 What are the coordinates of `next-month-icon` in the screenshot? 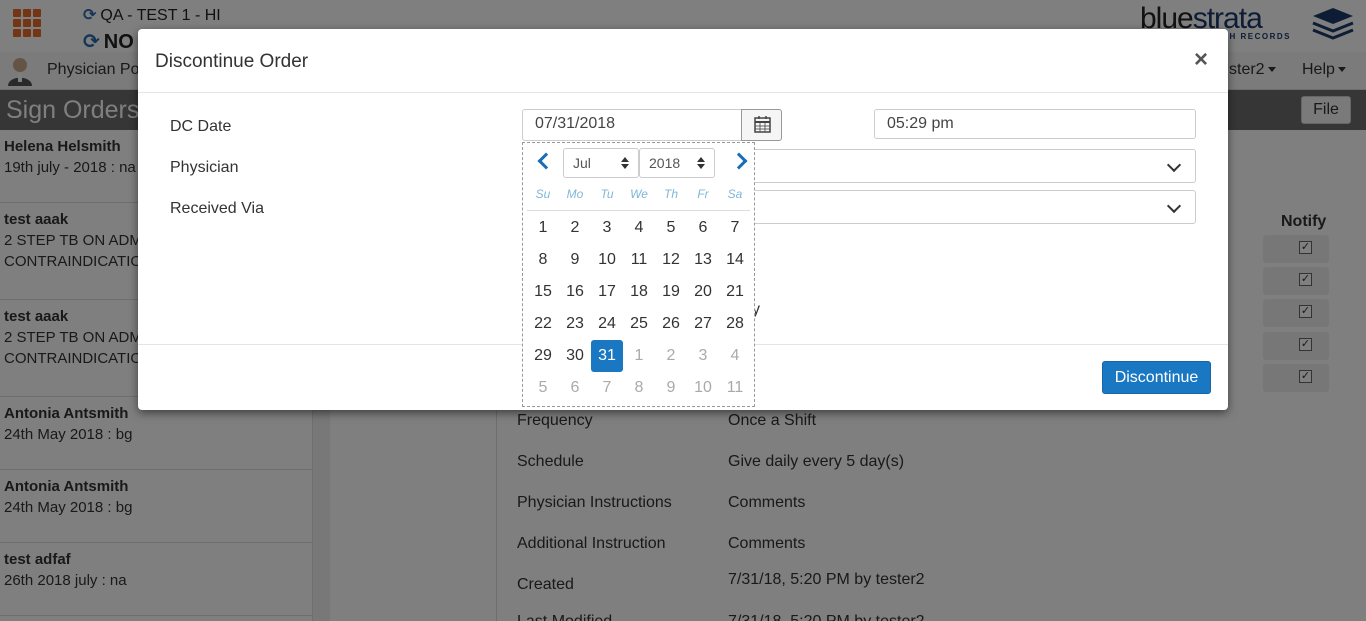 It's located at (739, 161).